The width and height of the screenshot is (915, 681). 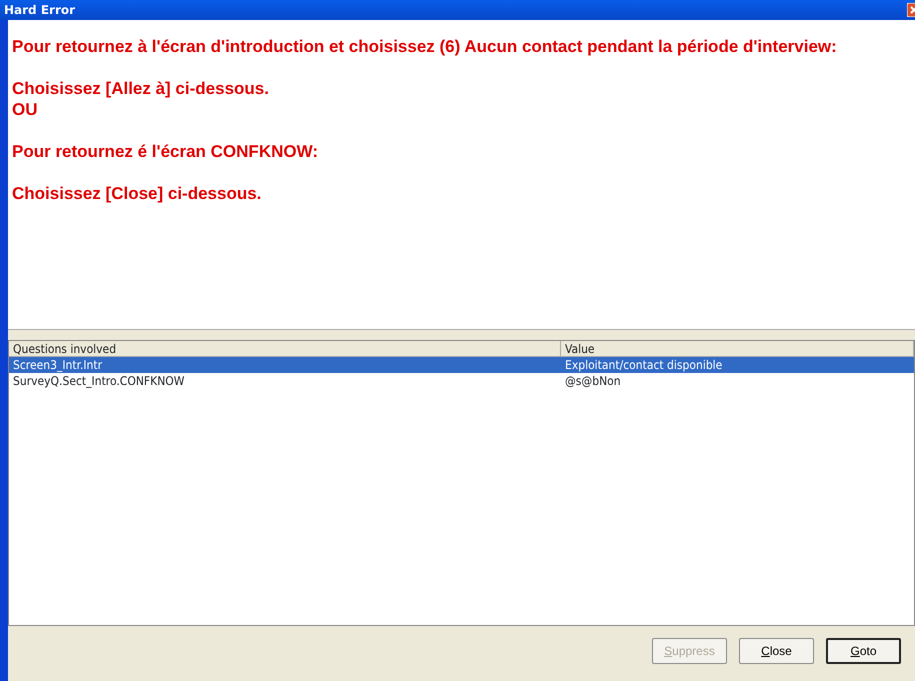 What do you see at coordinates (25, 109) in the screenshot?
I see `message-text: OU` at bounding box center [25, 109].